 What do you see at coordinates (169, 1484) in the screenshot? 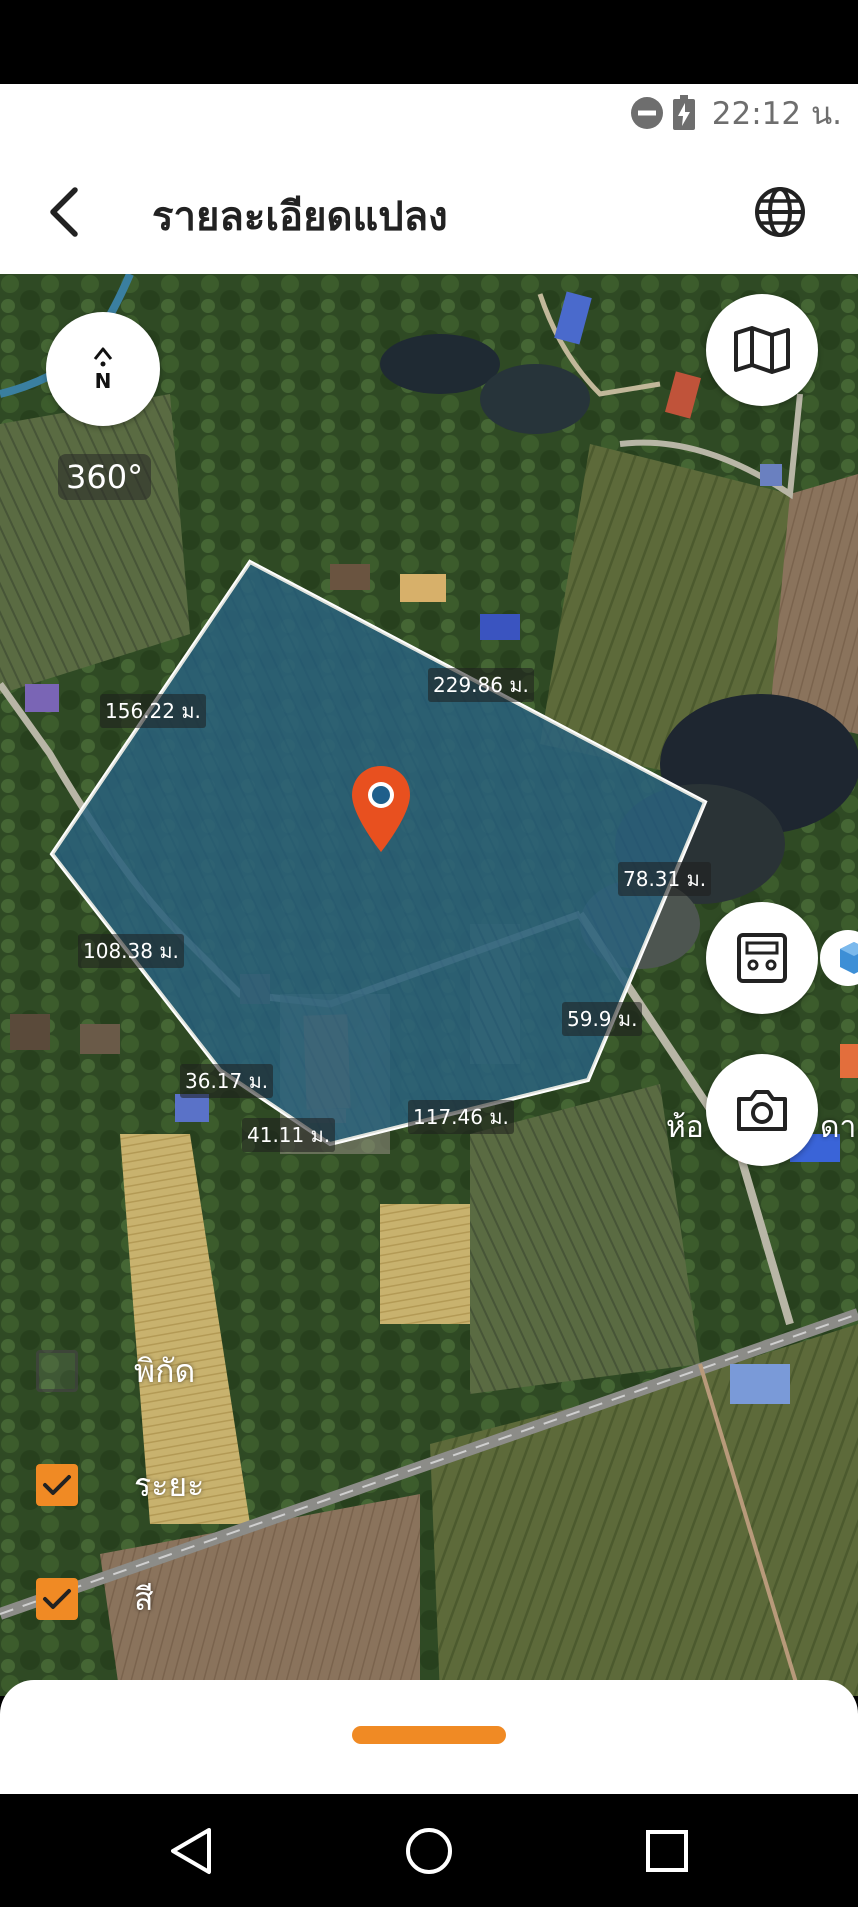
I see `layer-label: ระยะ` at bounding box center [169, 1484].